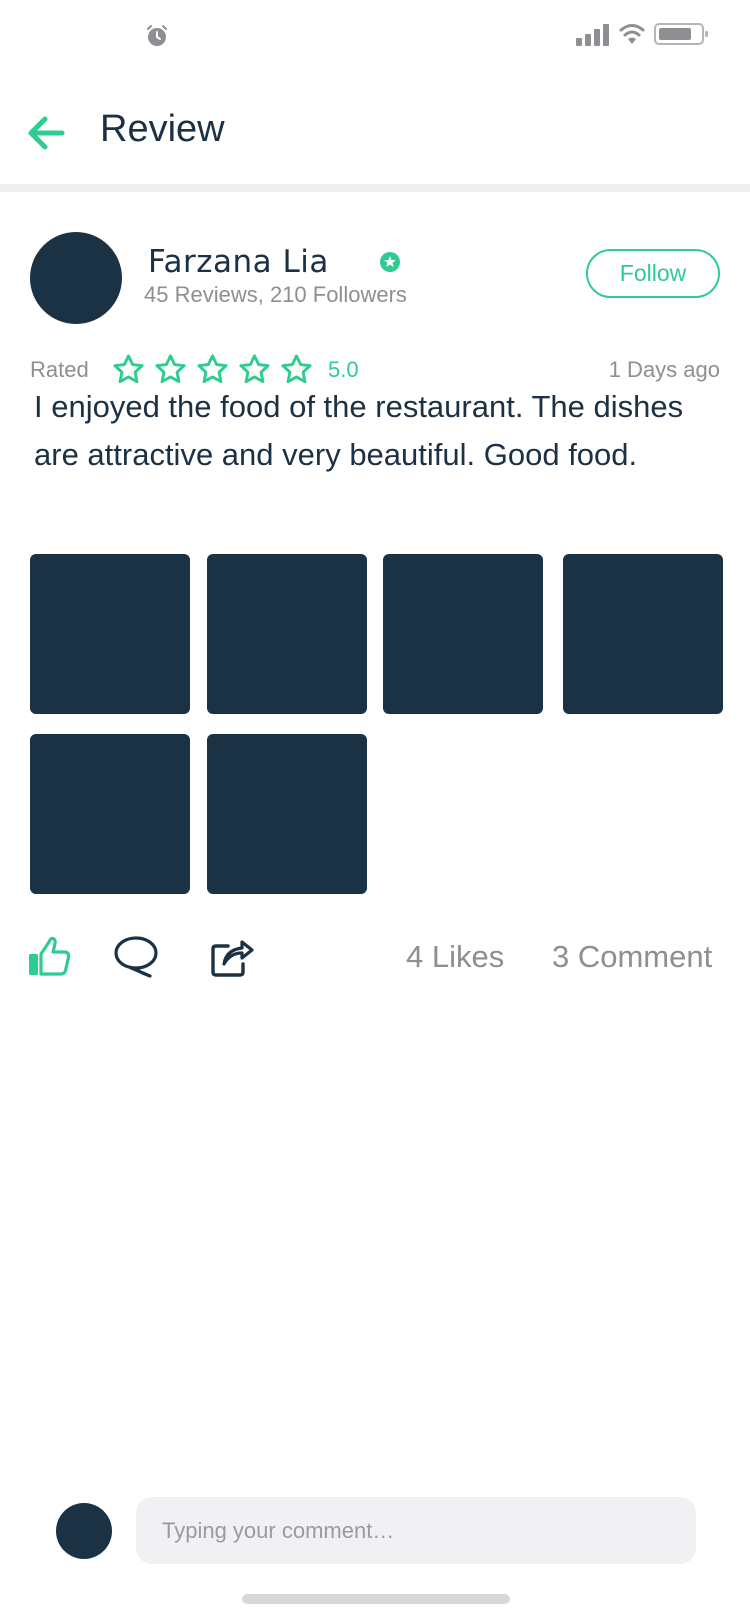  I want to click on home-indicator, so click(376, 1599).